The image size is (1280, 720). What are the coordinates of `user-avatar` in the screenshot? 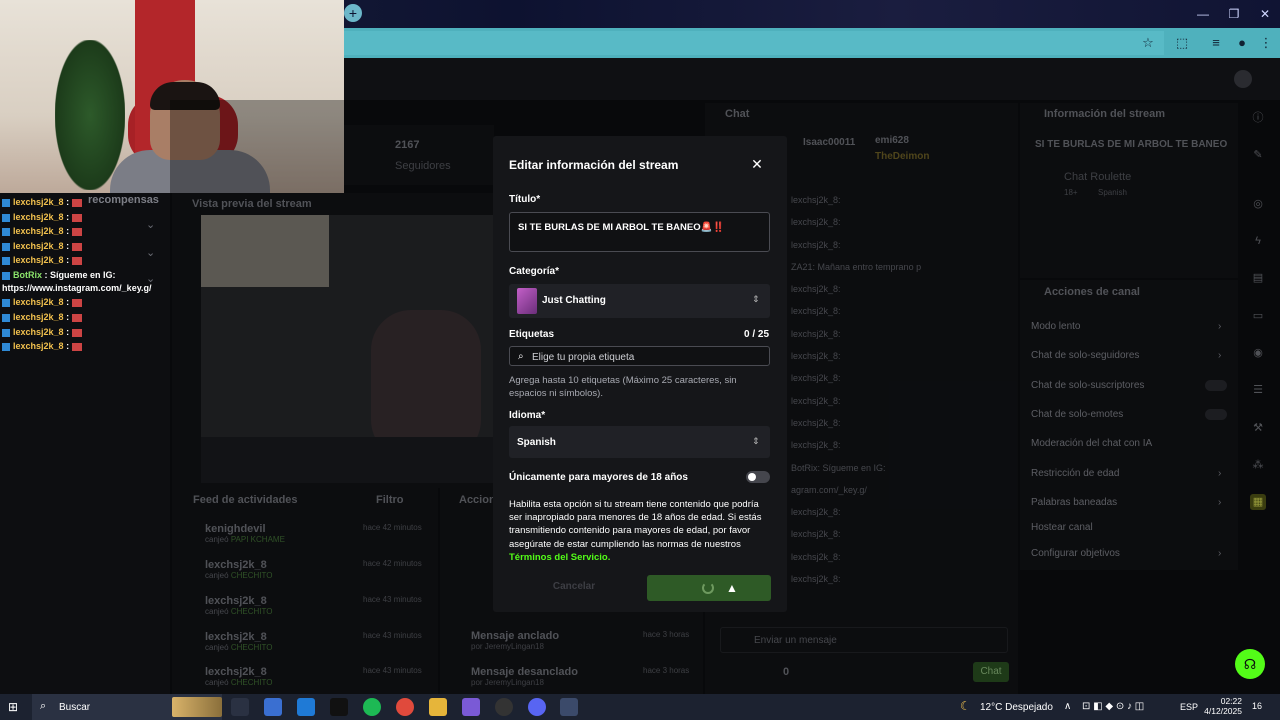 It's located at (1243, 79).